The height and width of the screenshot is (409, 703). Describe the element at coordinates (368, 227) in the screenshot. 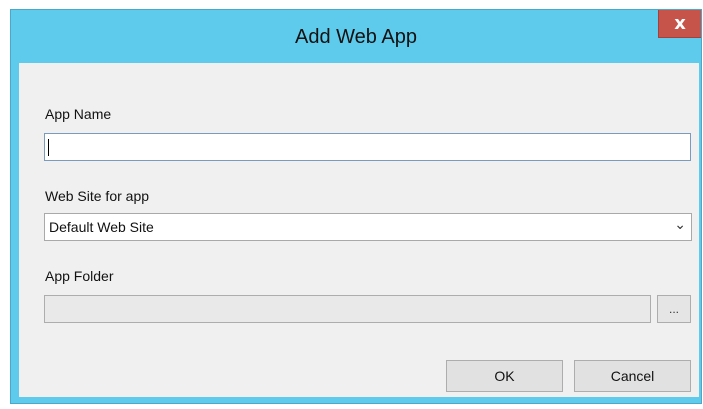

I see `web-site-dropdown: Default Web Site ⌄` at that location.